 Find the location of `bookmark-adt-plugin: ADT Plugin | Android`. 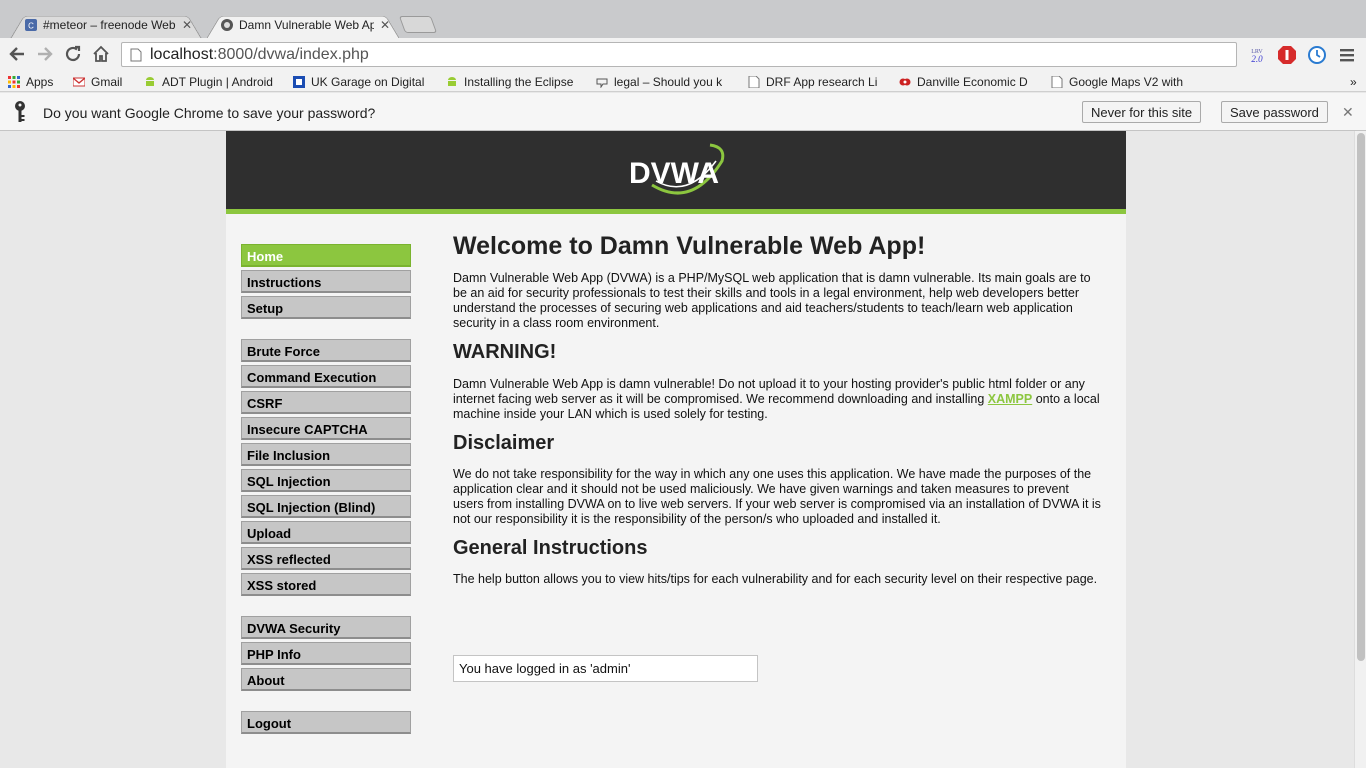

bookmark-adt-plugin: ADT Plugin | Android is located at coordinates (211, 81).